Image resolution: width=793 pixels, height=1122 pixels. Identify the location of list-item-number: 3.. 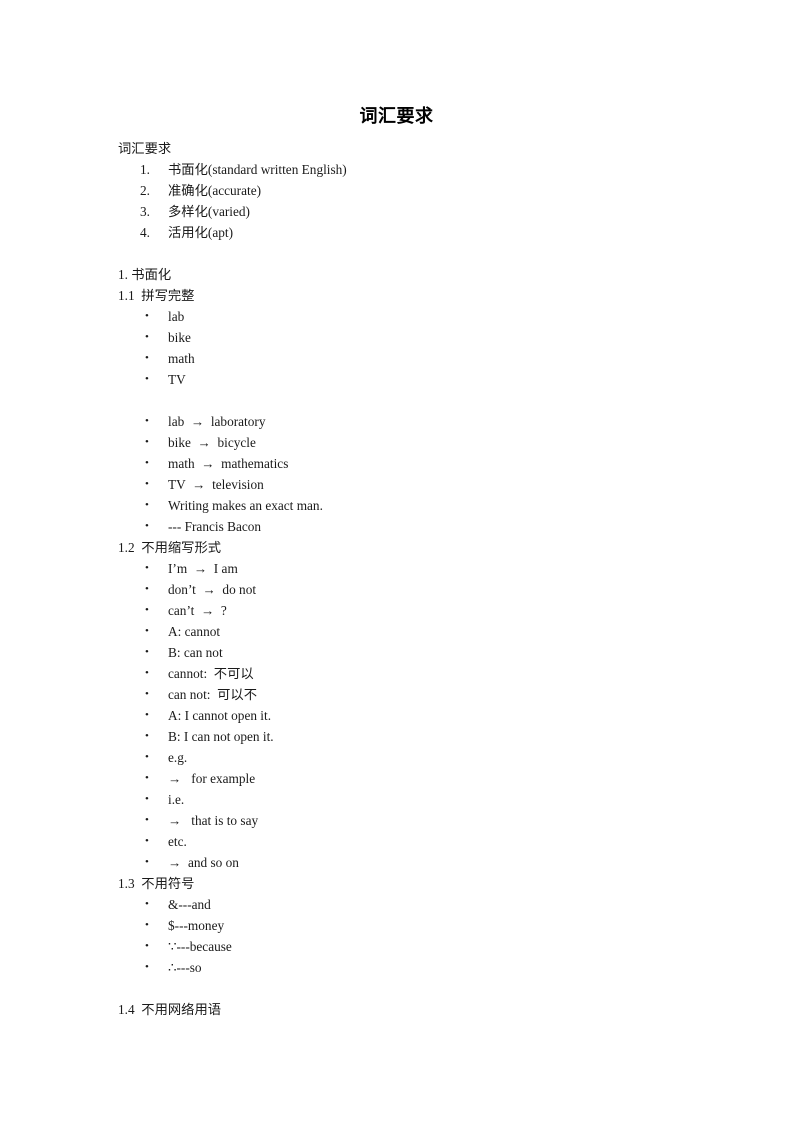
(145, 211).